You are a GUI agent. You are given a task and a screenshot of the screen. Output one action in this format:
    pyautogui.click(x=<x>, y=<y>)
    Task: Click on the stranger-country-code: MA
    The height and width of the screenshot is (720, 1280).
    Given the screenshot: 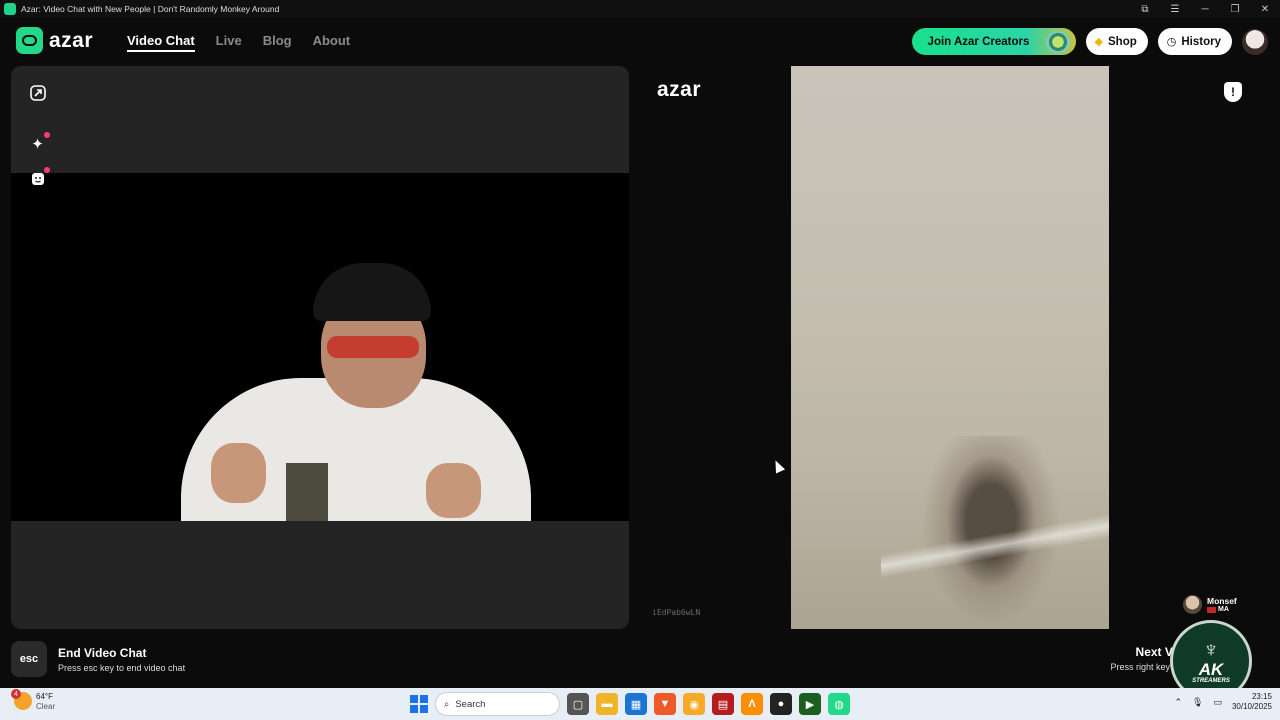 What is the action you would take?
    pyautogui.click(x=1223, y=609)
    